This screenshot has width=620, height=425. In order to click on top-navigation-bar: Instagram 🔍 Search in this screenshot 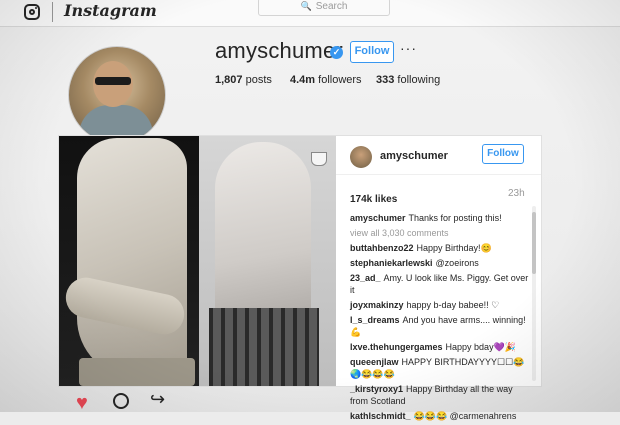, I will do `click(310, 13)`.